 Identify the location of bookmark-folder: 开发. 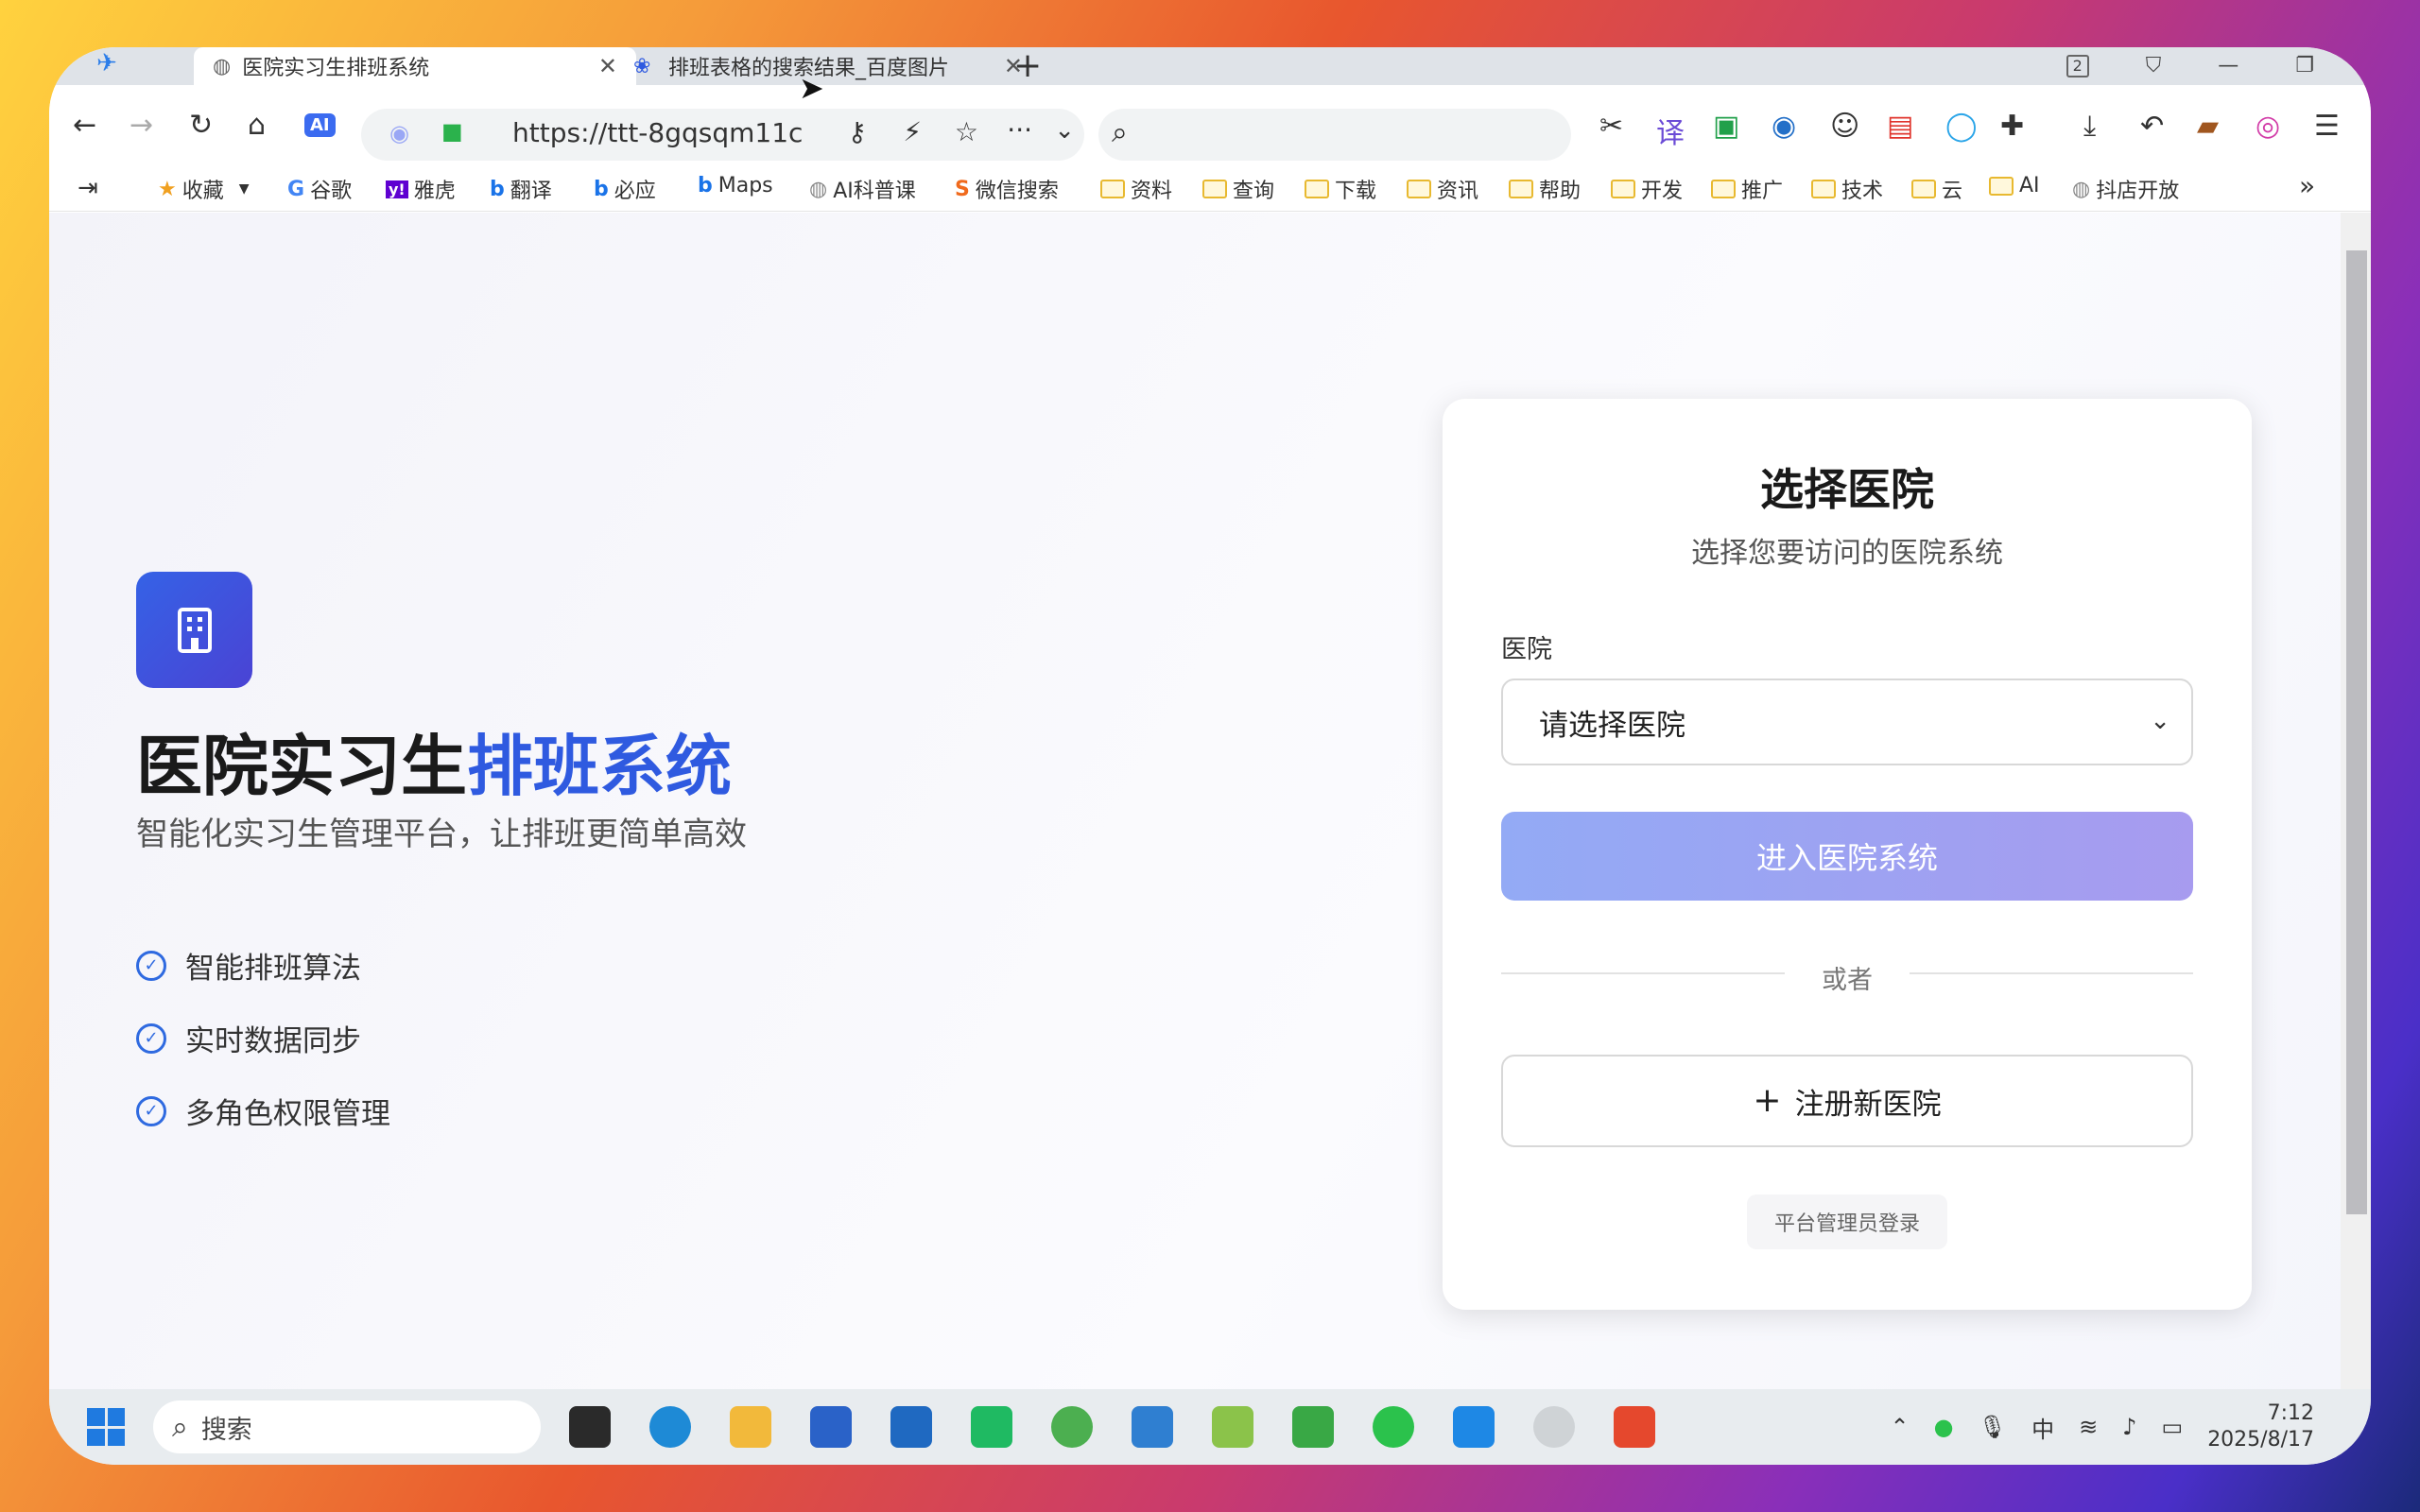
(1647, 189).